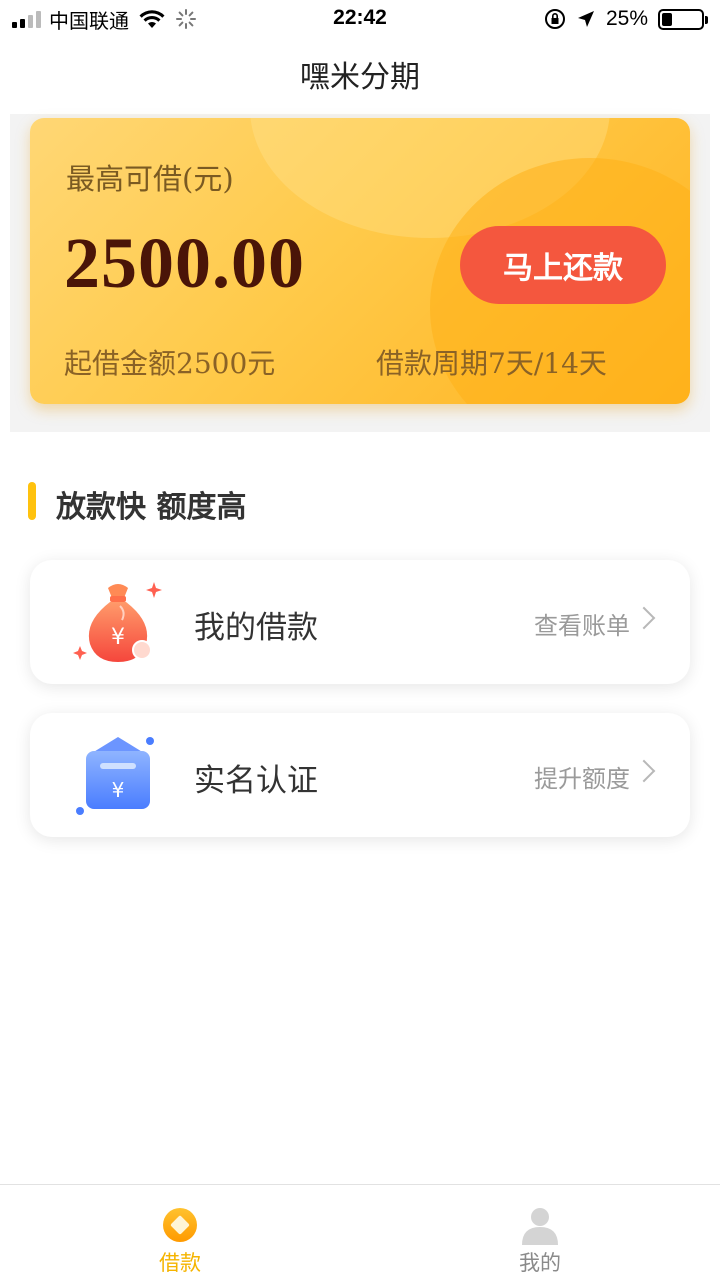 The image size is (720, 1280). I want to click on page-title: 嘿米分期, so click(360, 77).